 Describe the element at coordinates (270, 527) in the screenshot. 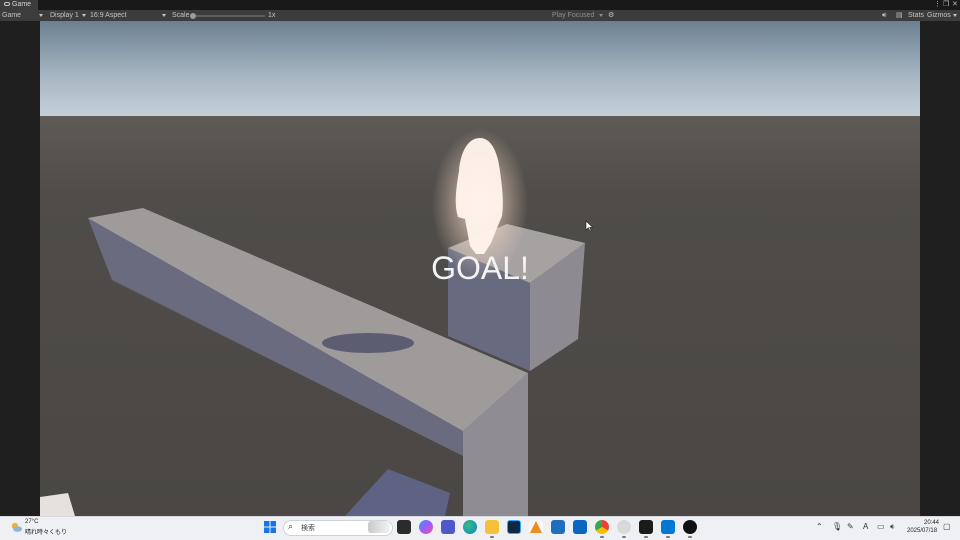

I see `windows-start-icon` at that location.